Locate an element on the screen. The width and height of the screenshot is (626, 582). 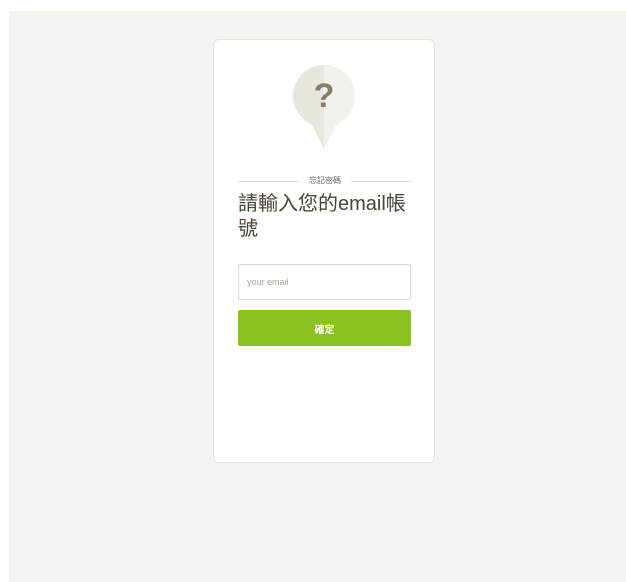
page-title: 請輸入您的email帳號 is located at coordinates (322, 216).